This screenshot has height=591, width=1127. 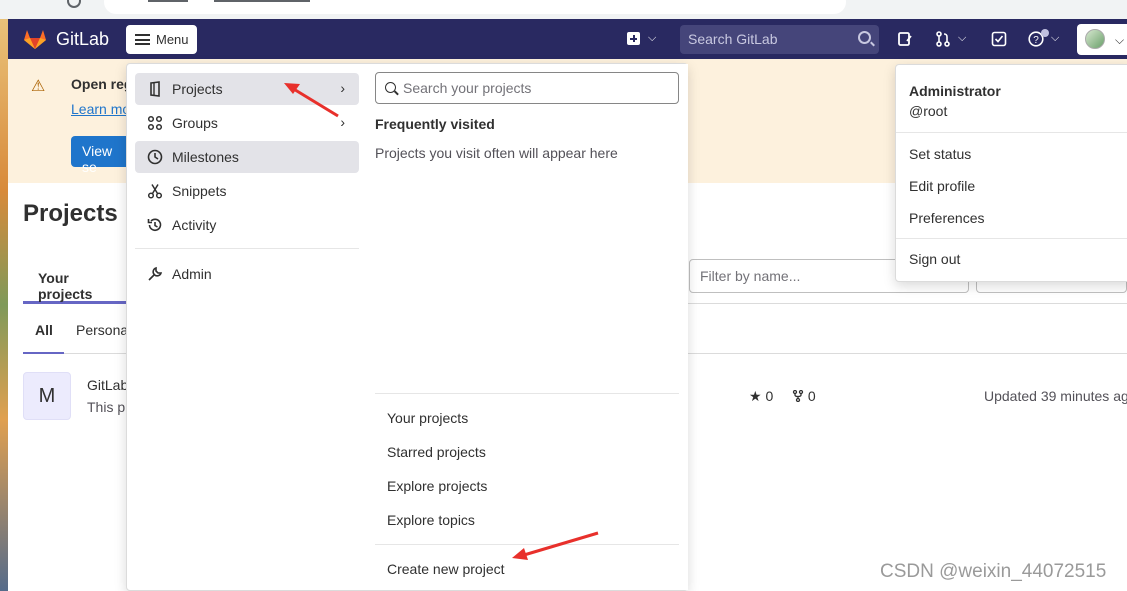 What do you see at coordinates (928, 111) in the screenshot?
I see `user-handle: @root` at bounding box center [928, 111].